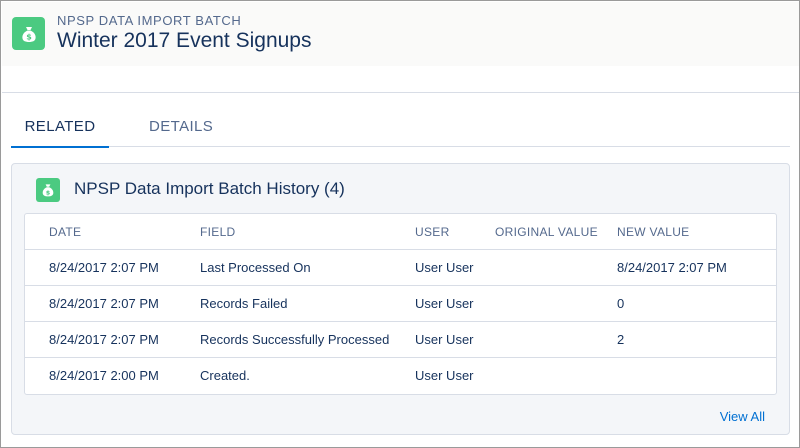  Describe the element at coordinates (218, 232) in the screenshot. I see `column-header-field: FIELD` at that location.